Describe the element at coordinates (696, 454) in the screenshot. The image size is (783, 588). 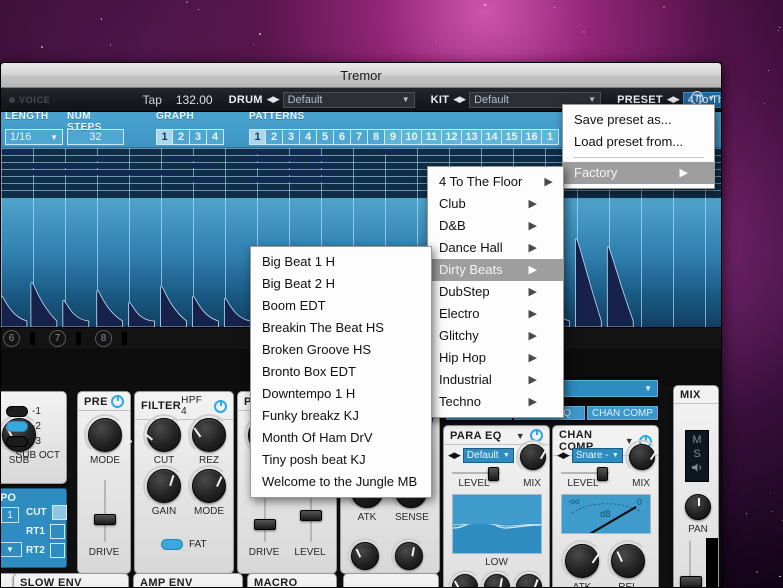
I see `solo-button: S` at that location.